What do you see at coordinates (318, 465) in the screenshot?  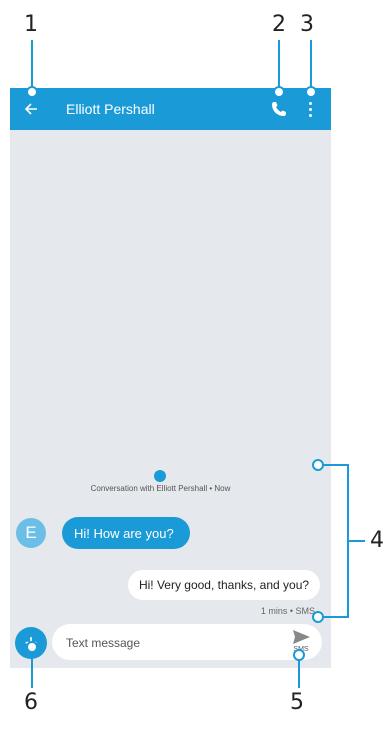 I see `callout-dot-4a` at bounding box center [318, 465].